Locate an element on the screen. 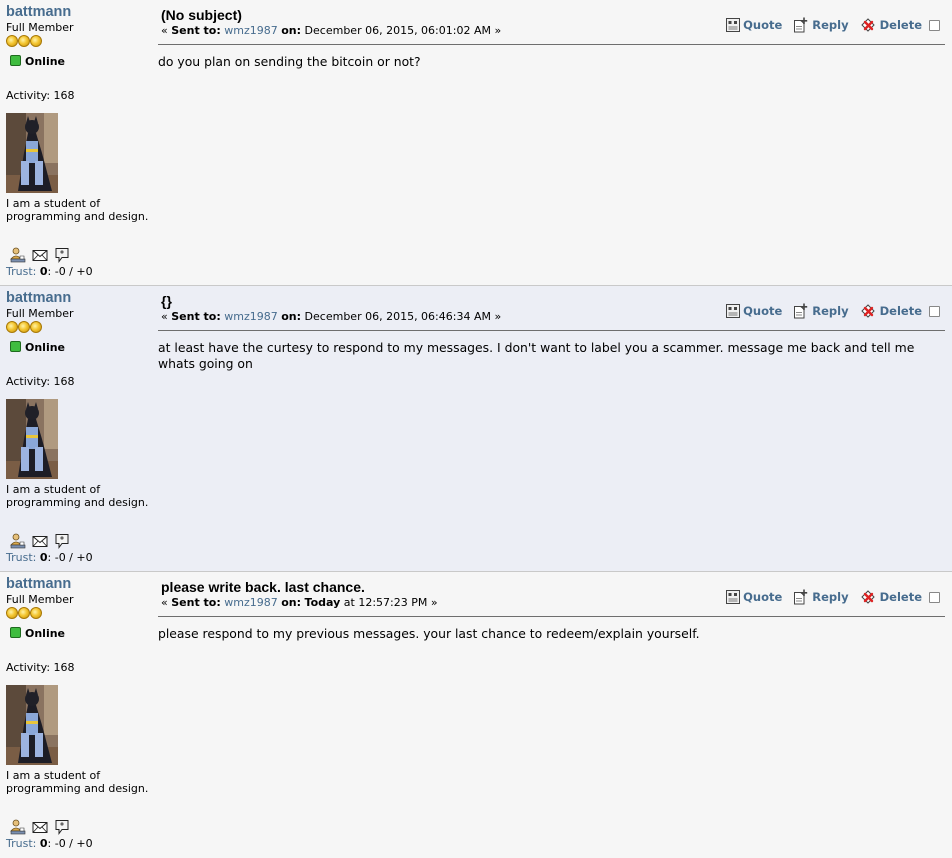  message-subject: (No subject) is located at coordinates (201, 15).